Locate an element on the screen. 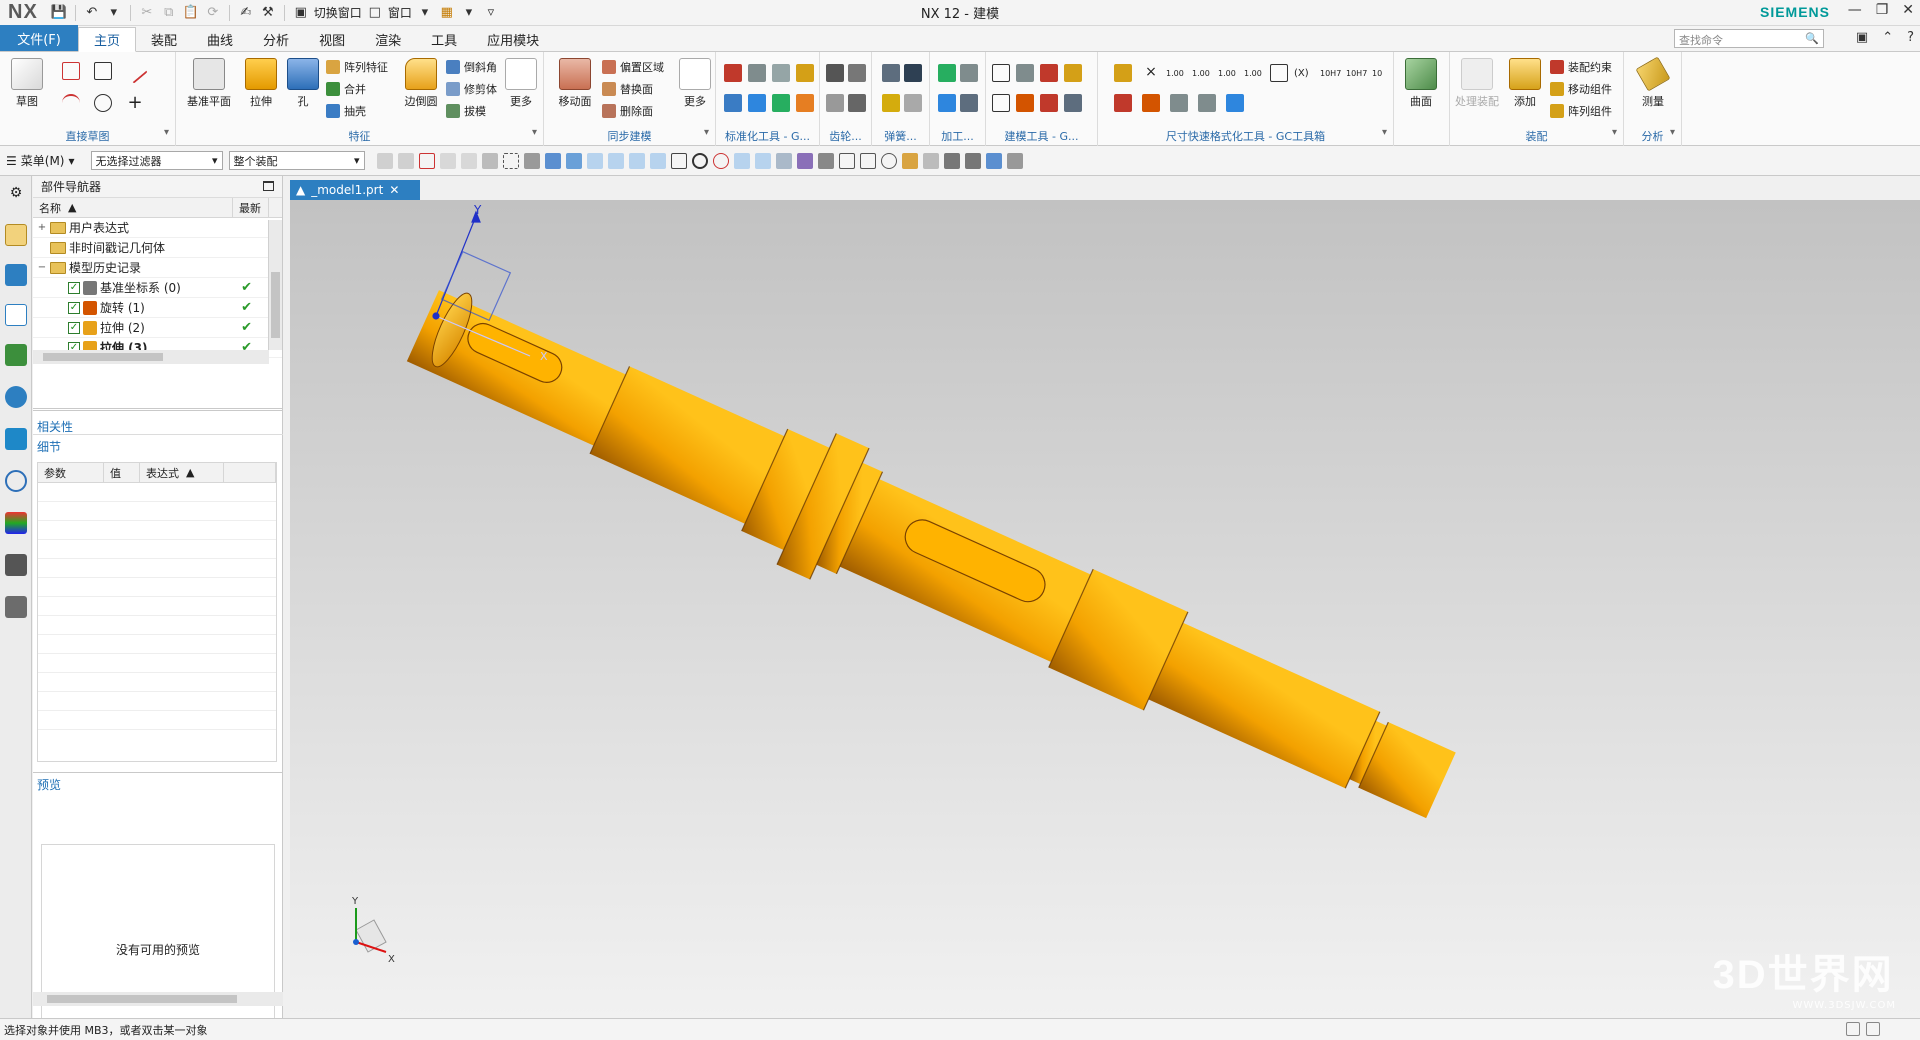  select-icon is located at coordinates (447, 160).